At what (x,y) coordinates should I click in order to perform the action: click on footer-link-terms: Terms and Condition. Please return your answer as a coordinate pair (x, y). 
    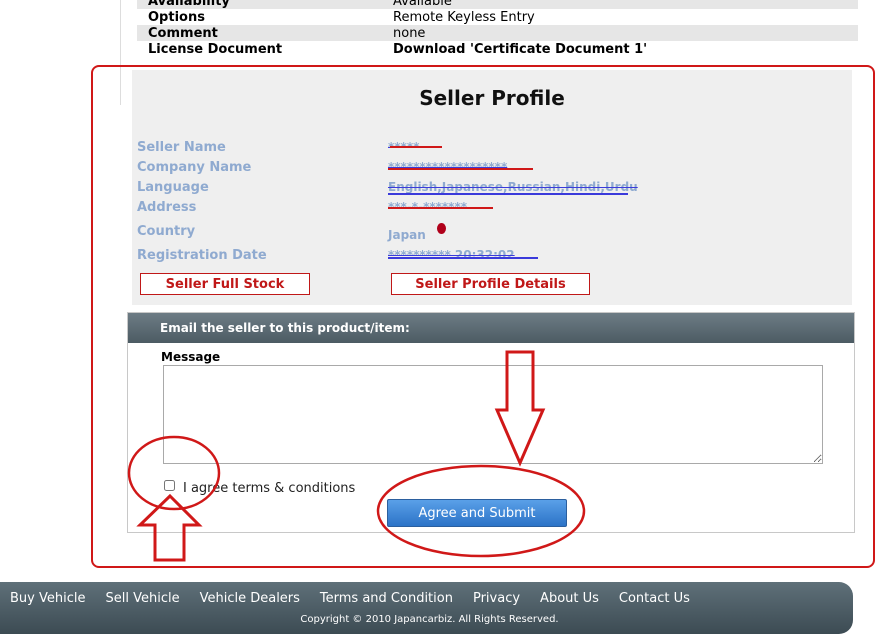
    Looking at the image, I should click on (386, 598).